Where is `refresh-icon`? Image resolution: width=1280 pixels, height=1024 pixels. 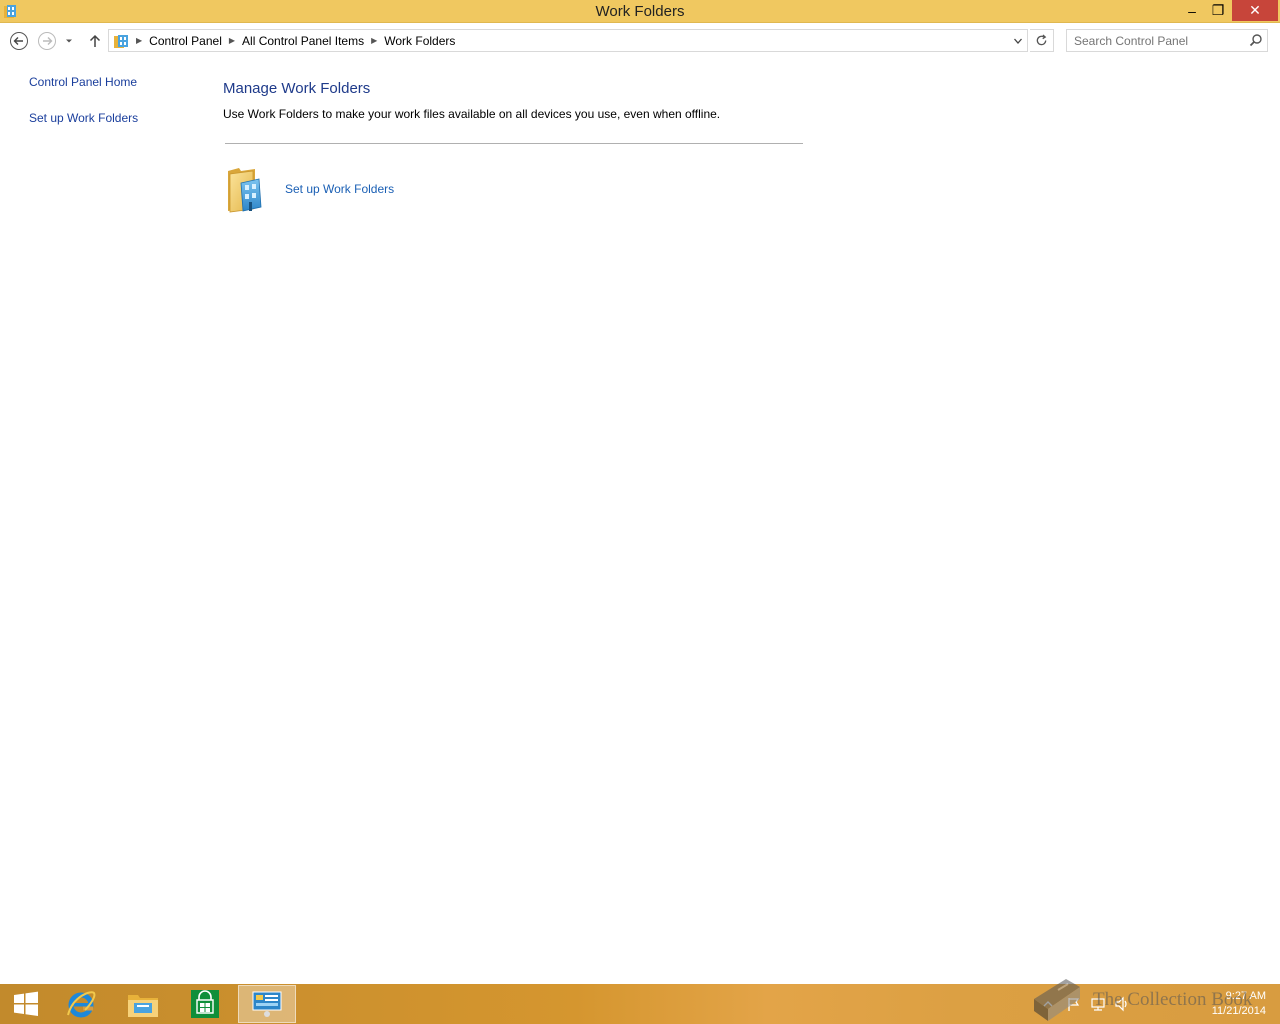
refresh-icon is located at coordinates (1041, 40).